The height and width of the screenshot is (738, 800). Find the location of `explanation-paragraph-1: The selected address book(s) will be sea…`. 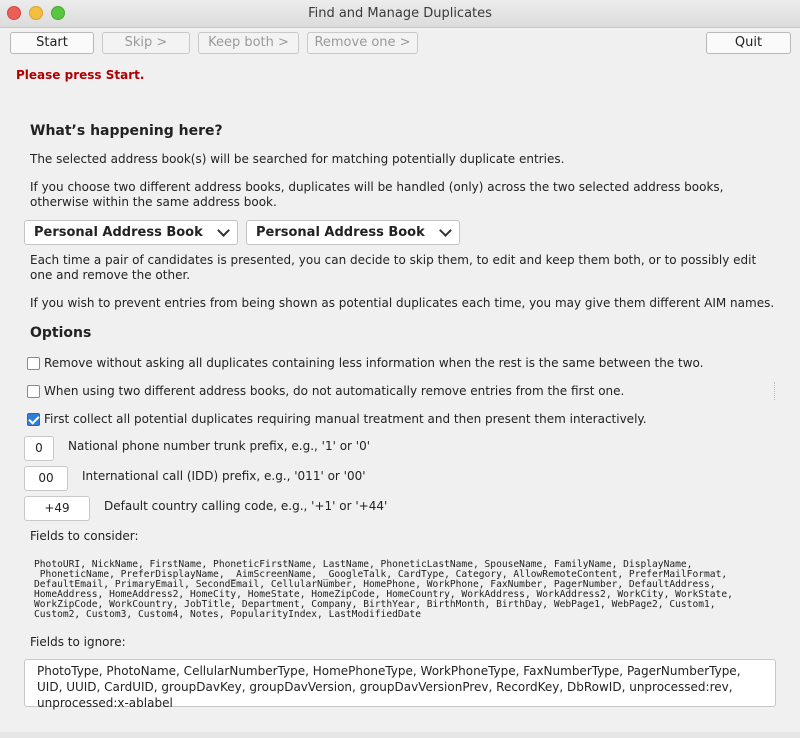

explanation-paragraph-1: The selected address book(s) will be sea… is located at coordinates (297, 159).